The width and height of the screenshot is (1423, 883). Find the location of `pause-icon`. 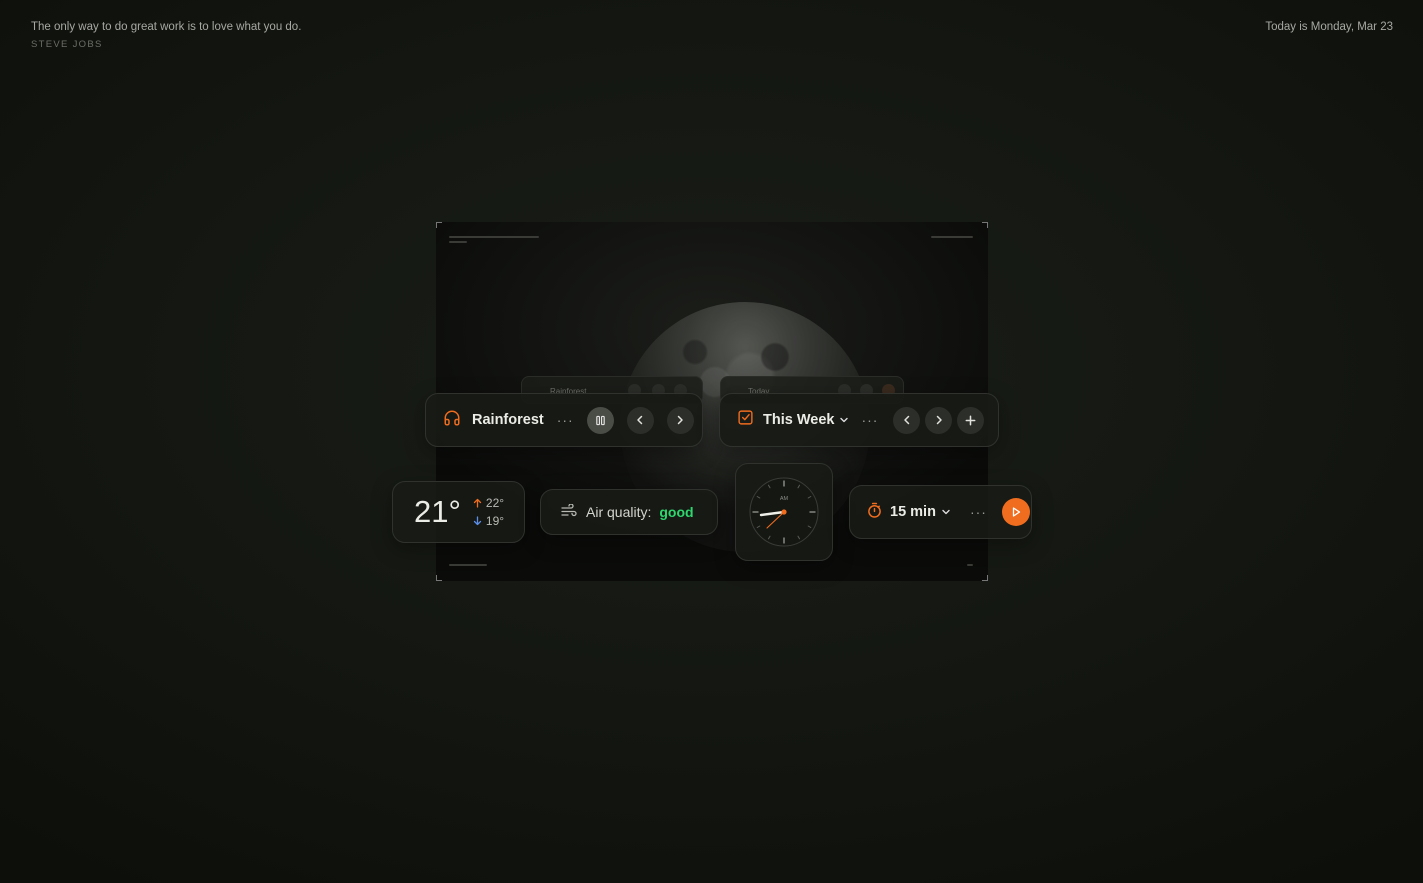

pause-icon is located at coordinates (600, 420).